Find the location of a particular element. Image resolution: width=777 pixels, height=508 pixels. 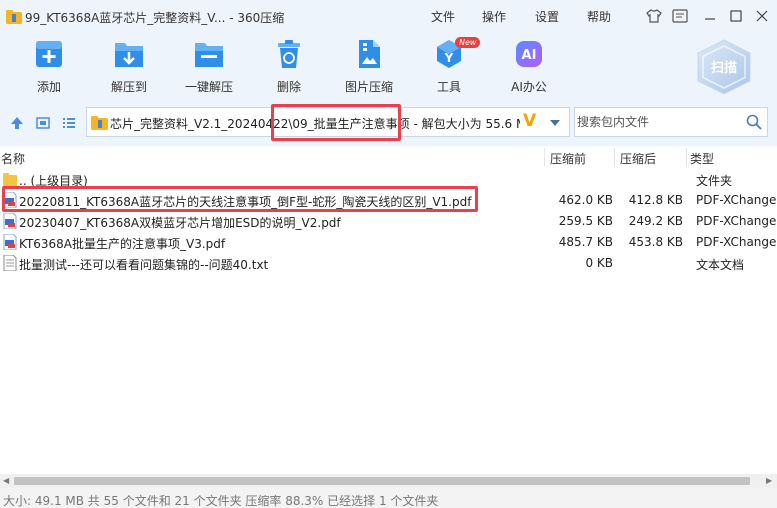

file-compressed-size: 412.8 KB is located at coordinates (655, 200).